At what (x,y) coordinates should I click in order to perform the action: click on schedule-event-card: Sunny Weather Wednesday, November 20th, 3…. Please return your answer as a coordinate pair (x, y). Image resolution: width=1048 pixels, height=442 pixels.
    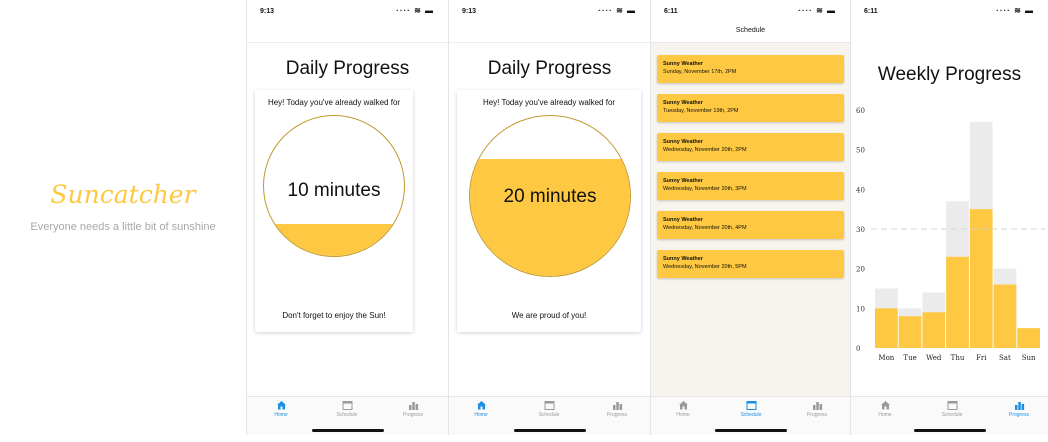
    Looking at the image, I should click on (750, 186).